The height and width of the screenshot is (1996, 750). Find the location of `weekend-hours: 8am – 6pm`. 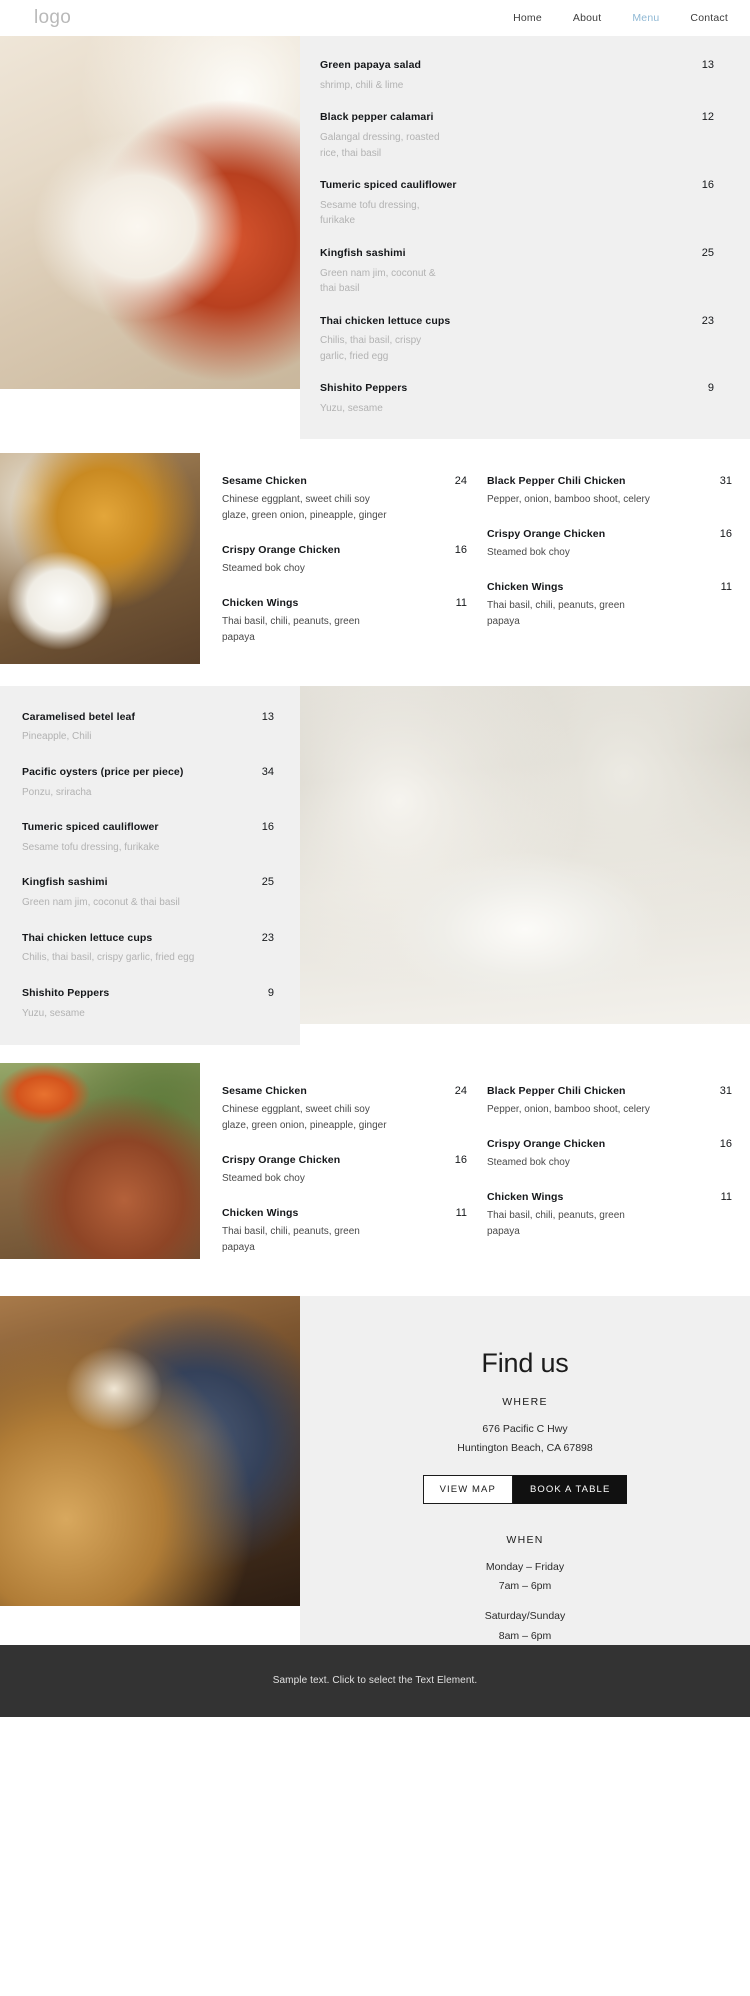

weekend-hours: 8am – 6pm is located at coordinates (525, 1635).